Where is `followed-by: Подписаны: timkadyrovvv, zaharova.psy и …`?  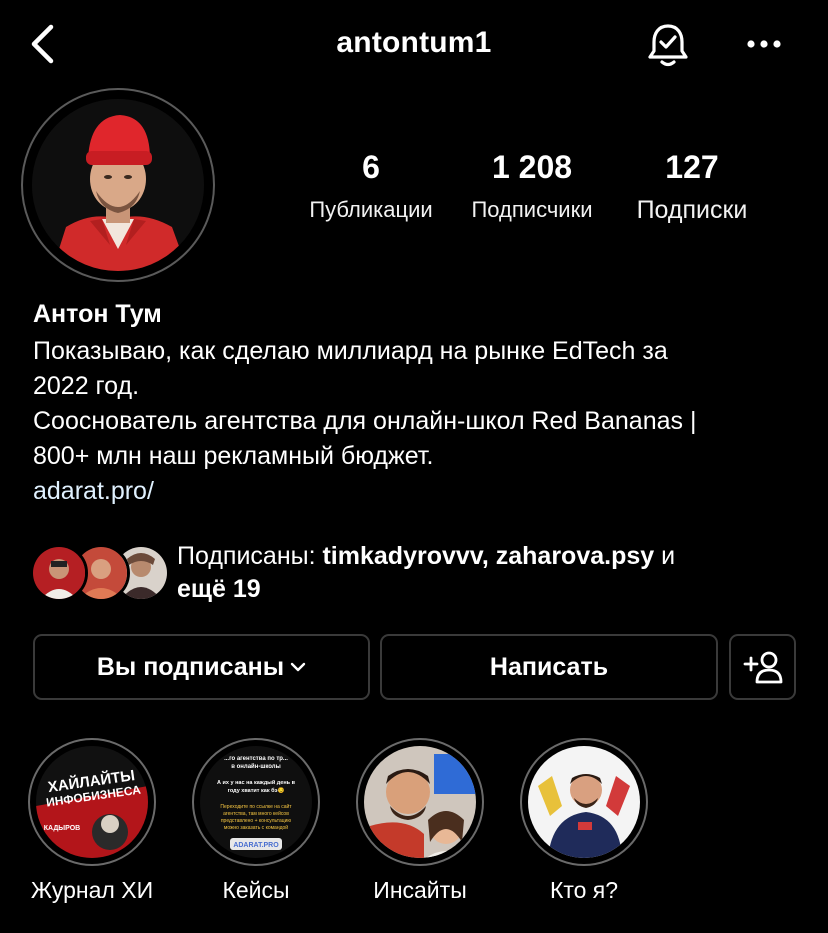 followed-by: Подписаны: timkadyrovvv, zaharova.psy и … is located at coordinates (425, 575).